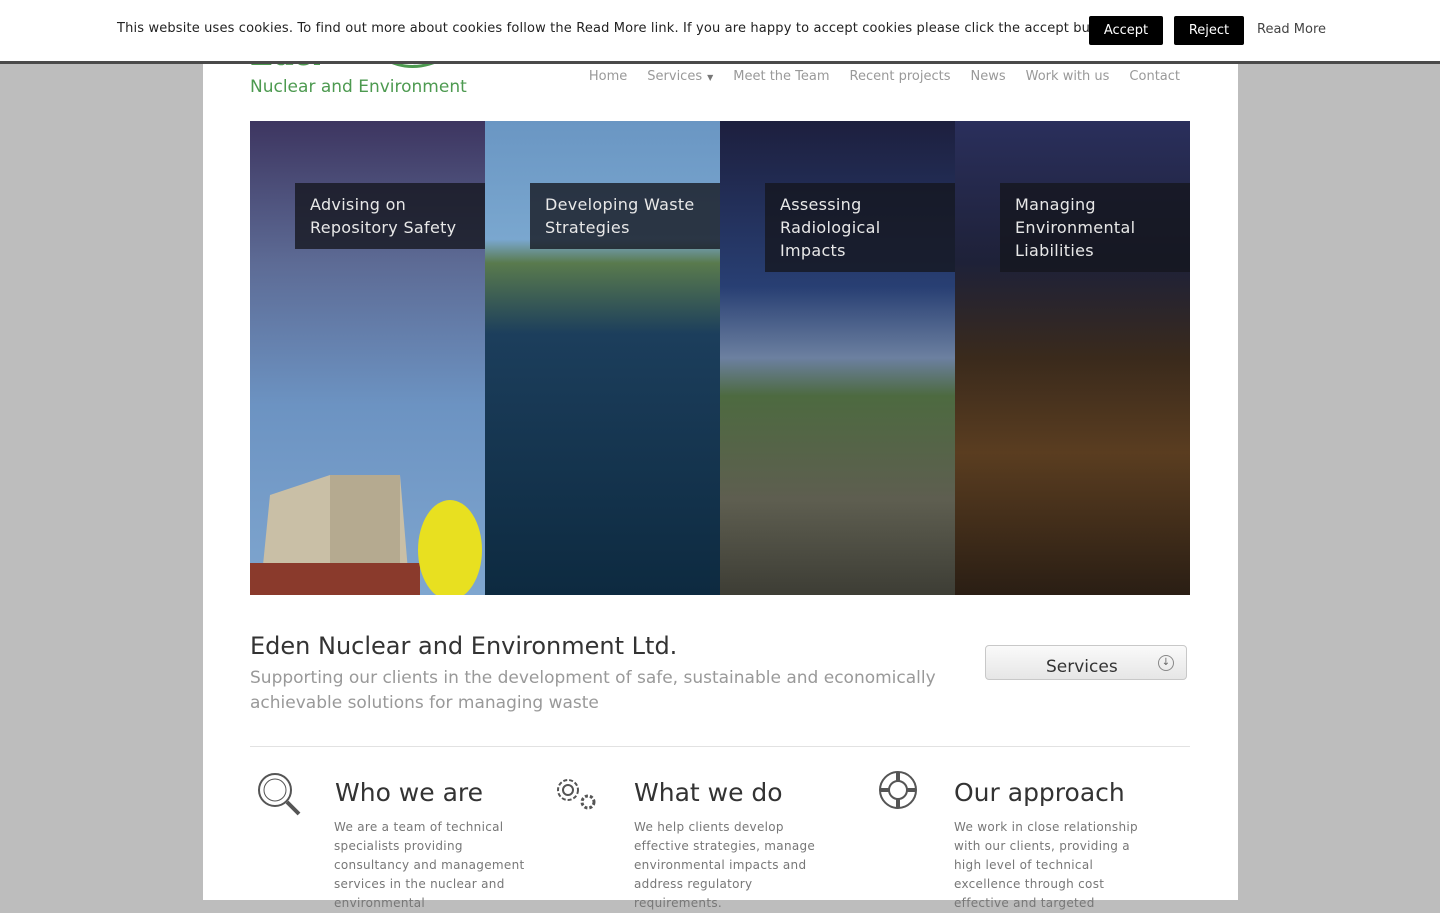 Image resolution: width=1440 pixels, height=913 pixels. What do you see at coordinates (900, 76) in the screenshot?
I see `nav-recent-projects: Recent projects` at bounding box center [900, 76].